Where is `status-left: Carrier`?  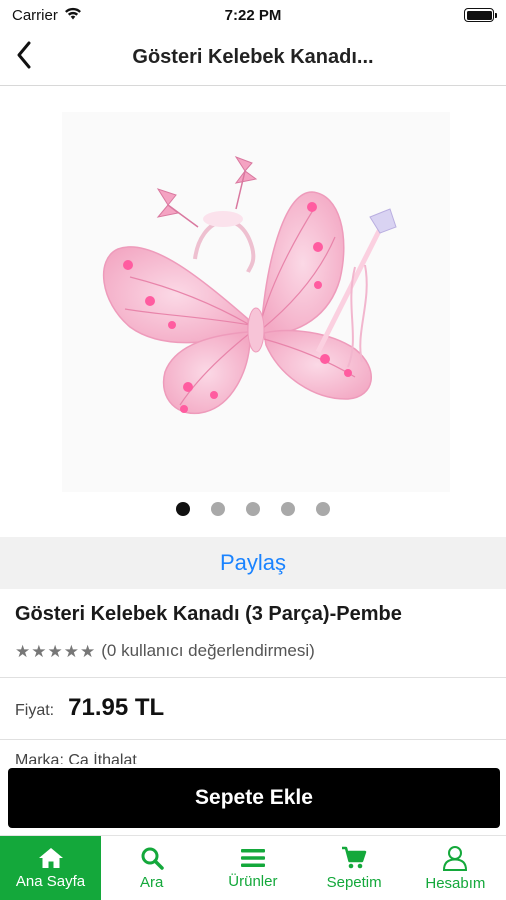 status-left: Carrier is located at coordinates (47, 15).